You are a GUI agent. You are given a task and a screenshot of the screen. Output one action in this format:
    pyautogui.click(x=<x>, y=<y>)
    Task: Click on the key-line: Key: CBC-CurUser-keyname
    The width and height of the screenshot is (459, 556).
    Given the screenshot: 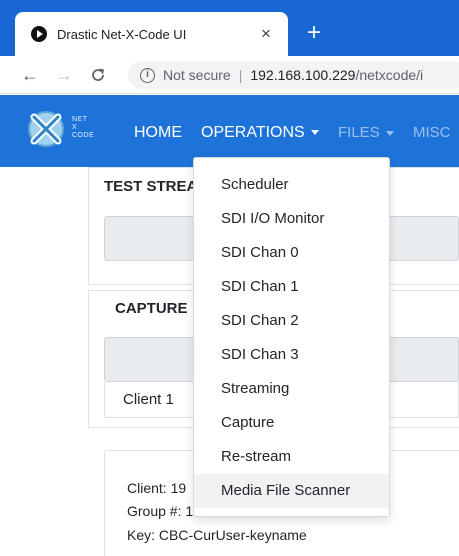 What is the action you would take?
    pyautogui.click(x=217, y=535)
    